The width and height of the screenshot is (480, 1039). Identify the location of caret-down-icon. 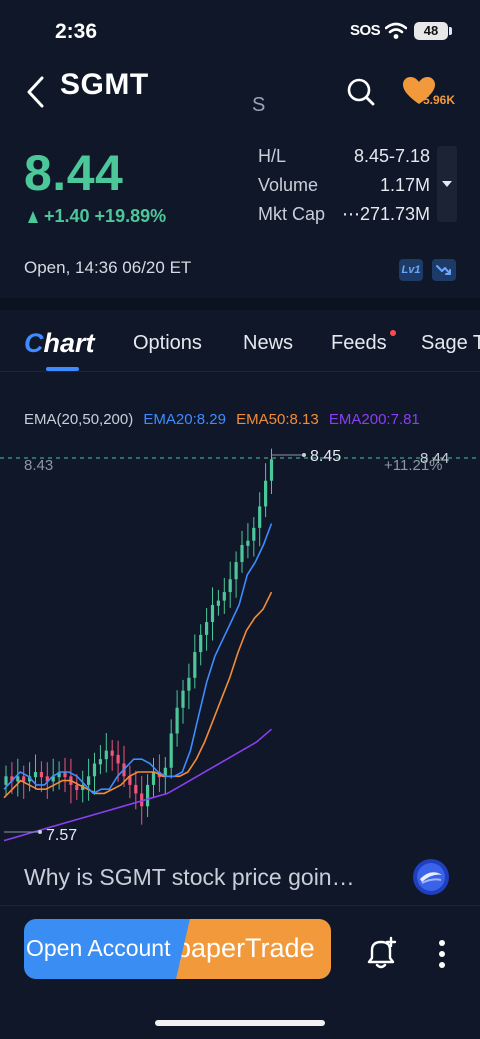
(447, 184).